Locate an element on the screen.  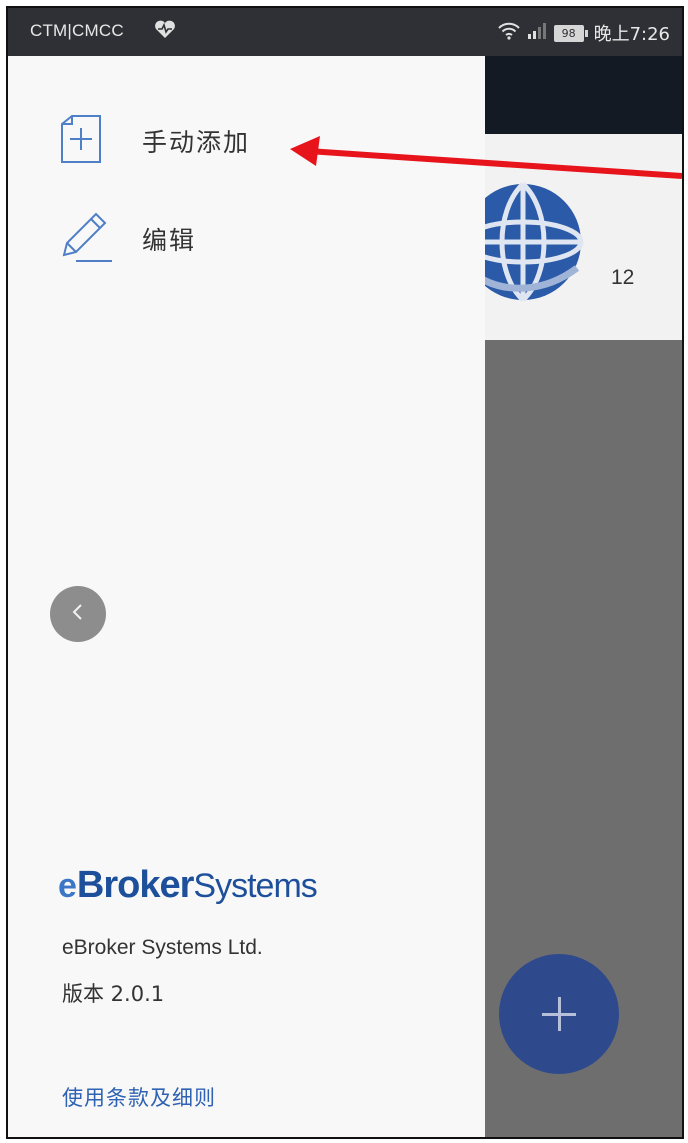
menu-item-edit: 编辑 is located at coordinates (246, 239).